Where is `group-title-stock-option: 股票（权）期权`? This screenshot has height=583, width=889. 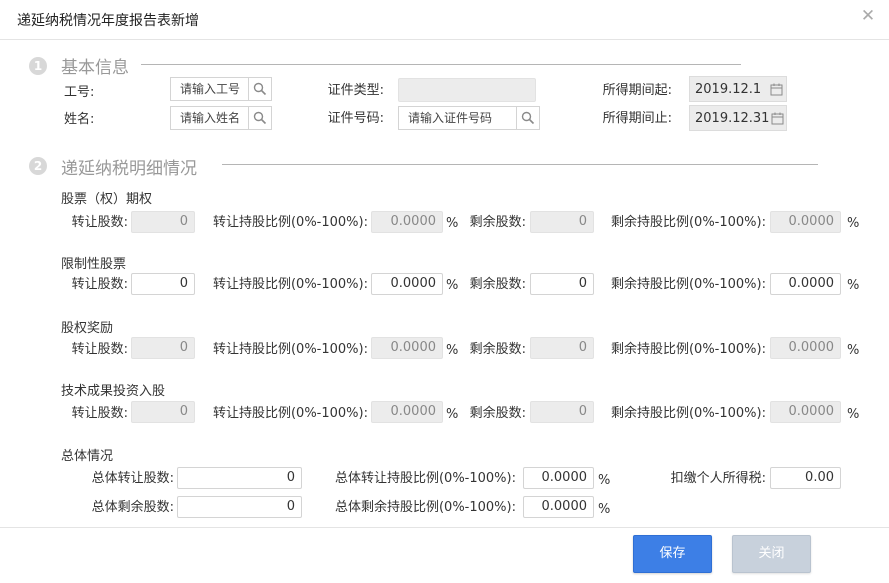 group-title-stock-option: 股票（权）期权 is located at coordinates (107, 199).